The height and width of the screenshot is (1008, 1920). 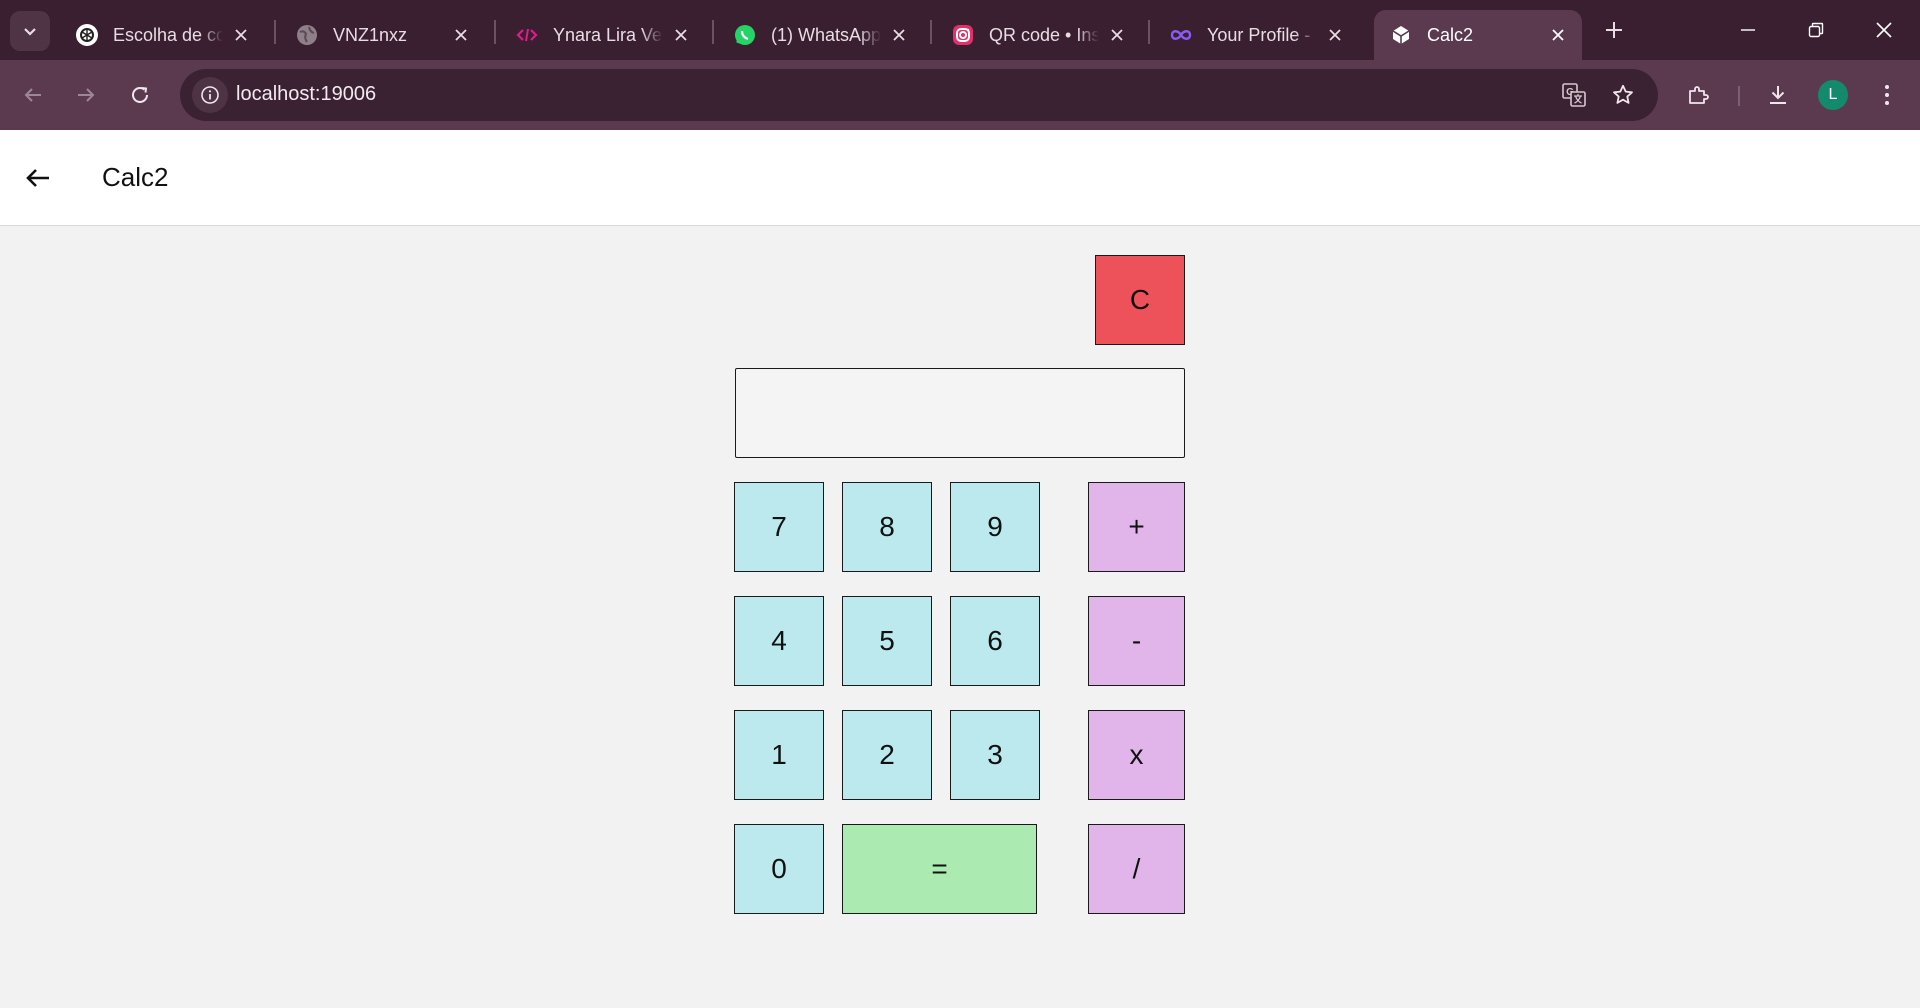 What do you see at coordinates (887, 527) in the screenshot?
I see `digit-8-button: 8` at bounding box center [887, 527].